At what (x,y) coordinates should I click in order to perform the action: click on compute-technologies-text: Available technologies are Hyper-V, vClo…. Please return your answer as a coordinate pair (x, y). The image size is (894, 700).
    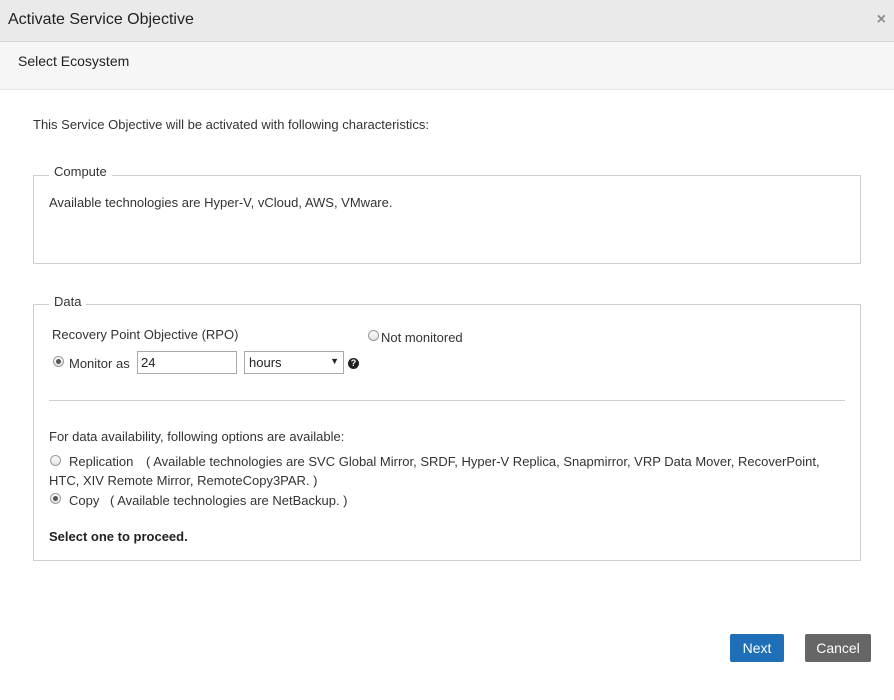
    Looking at the image, I should click on (221, 202).